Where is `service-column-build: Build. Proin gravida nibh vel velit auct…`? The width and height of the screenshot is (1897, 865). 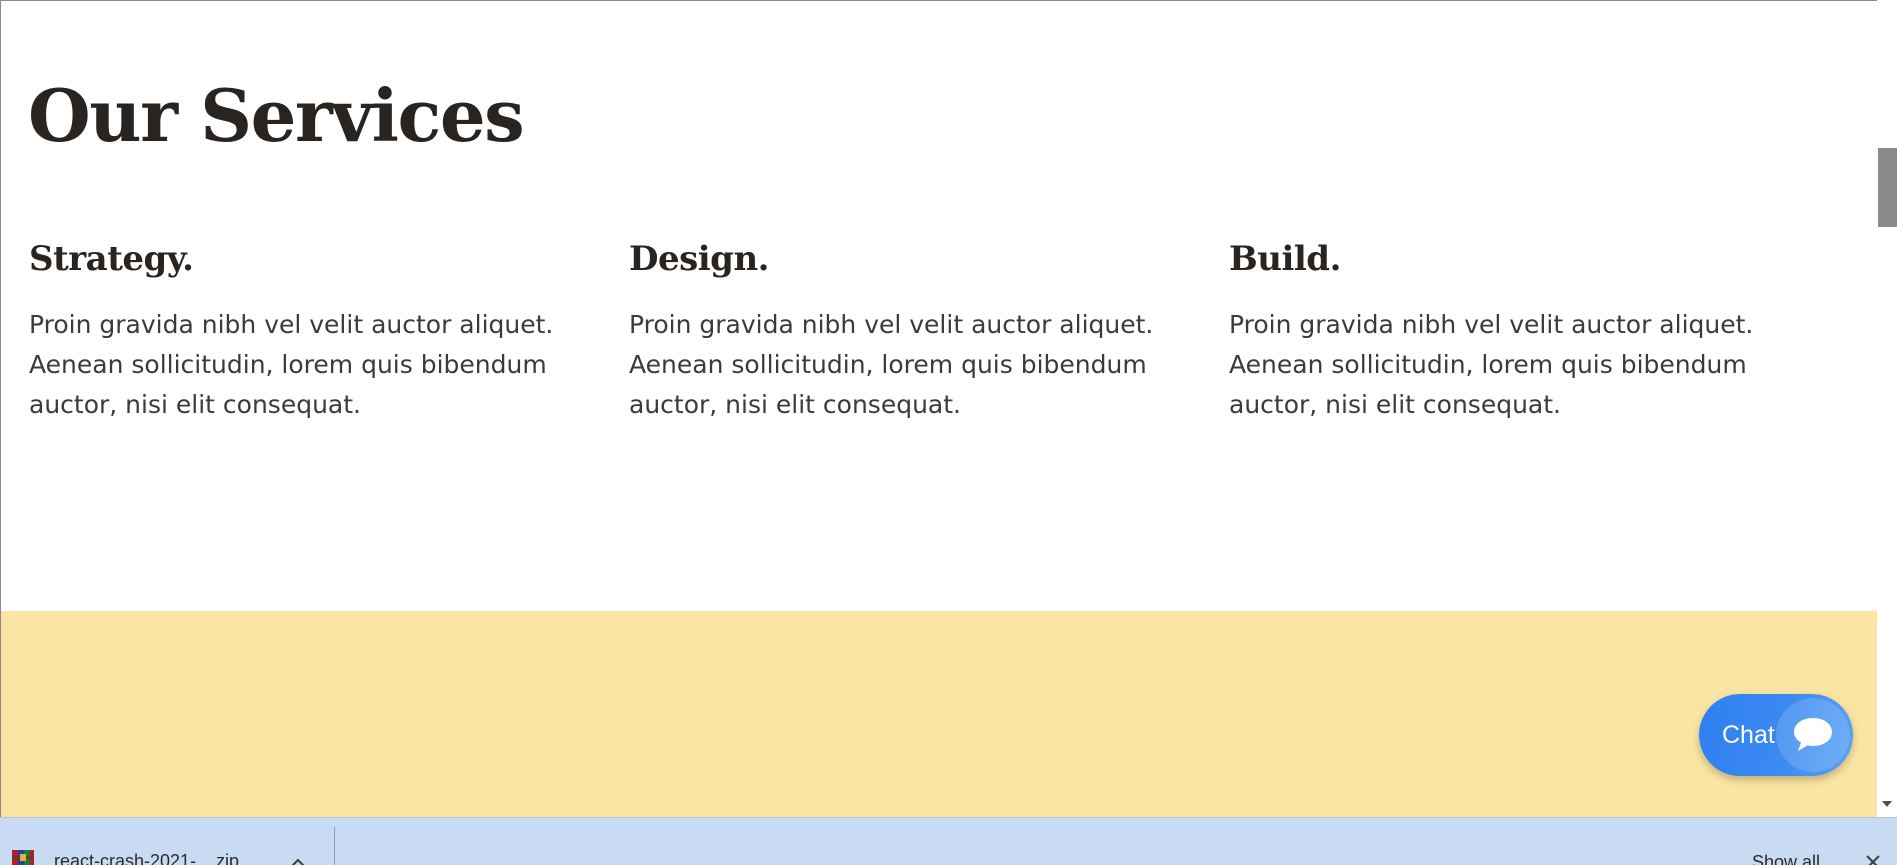 service-column-build: Build. Proin gravida nibh vel velit auct… is located at coordinates (1509, 328).